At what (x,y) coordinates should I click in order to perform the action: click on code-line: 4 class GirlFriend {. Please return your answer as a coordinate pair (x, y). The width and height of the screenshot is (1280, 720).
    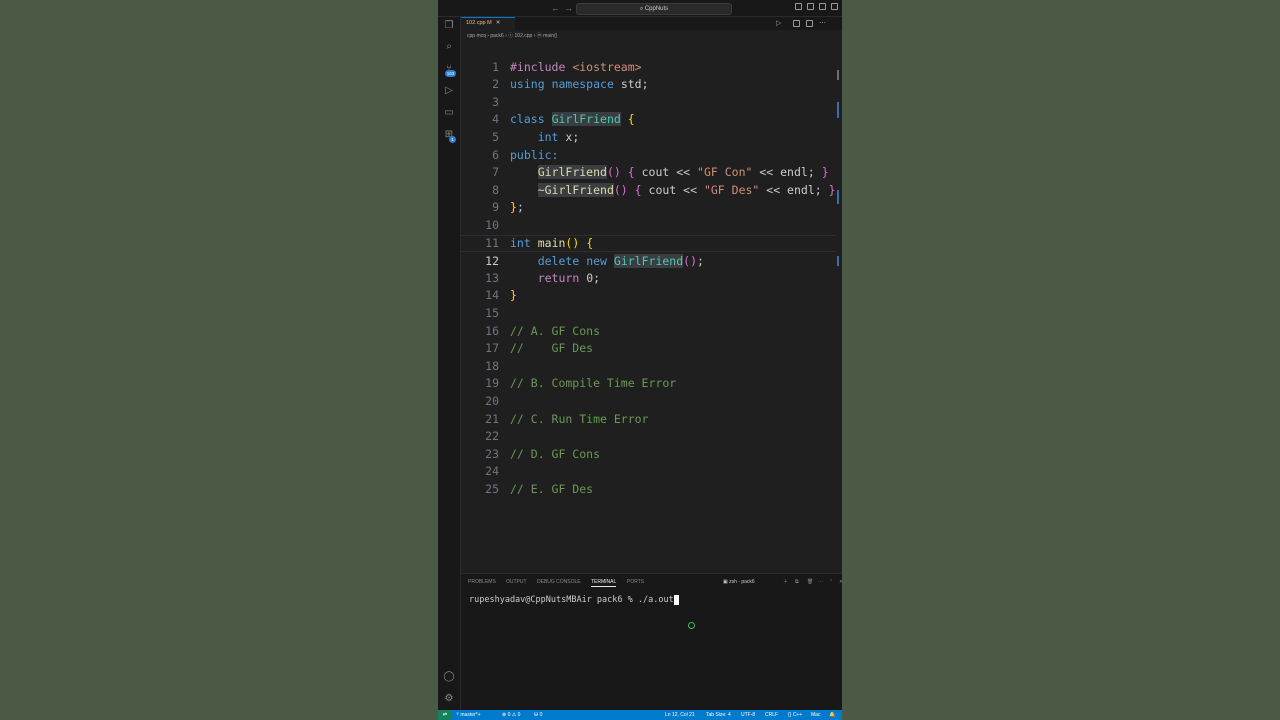
    Looking at the image, I should click on (563, 119).